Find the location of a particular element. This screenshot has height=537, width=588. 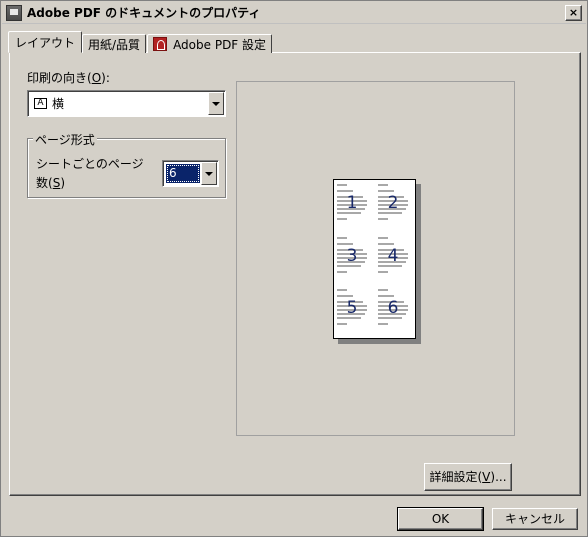

orientation-dropdown-button is located at coordinates (216, 103).